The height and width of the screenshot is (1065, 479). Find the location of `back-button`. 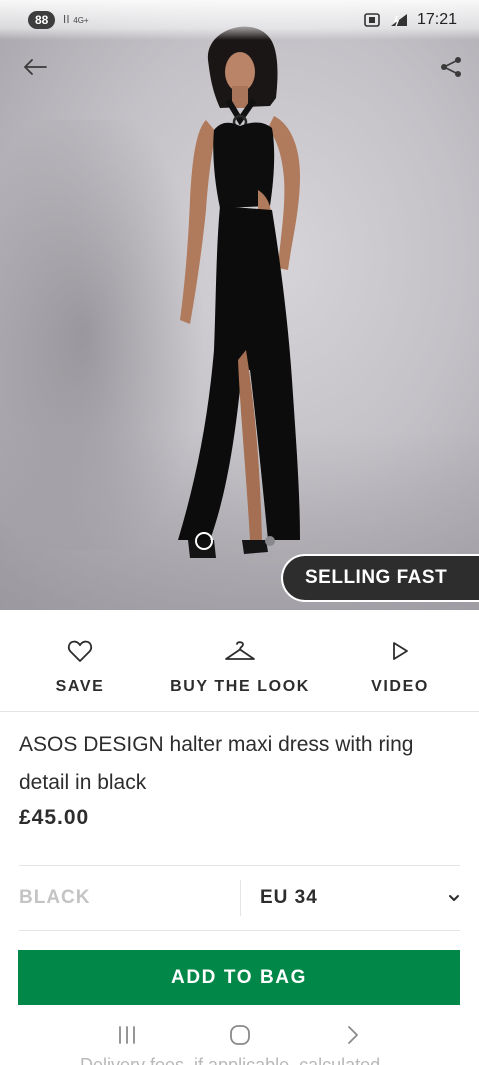

back-button is located at coordinates (35, 67).